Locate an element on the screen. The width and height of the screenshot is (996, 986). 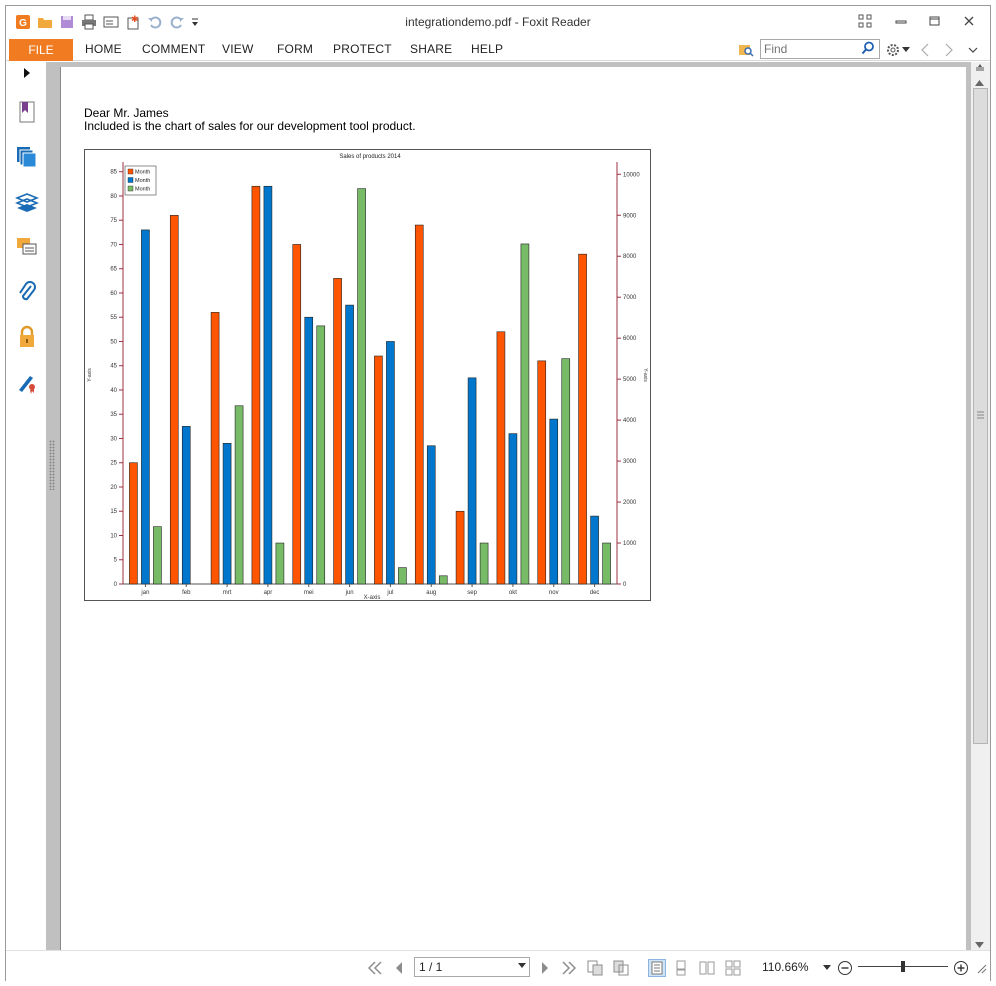
page-number-field is located at coordinates (472, 967).